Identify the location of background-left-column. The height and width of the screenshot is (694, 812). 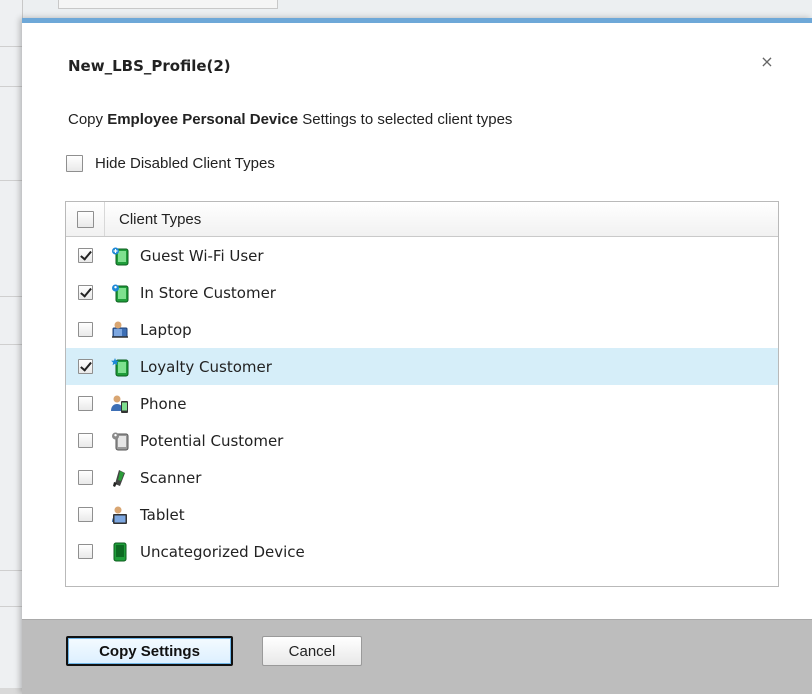
(11, 344).